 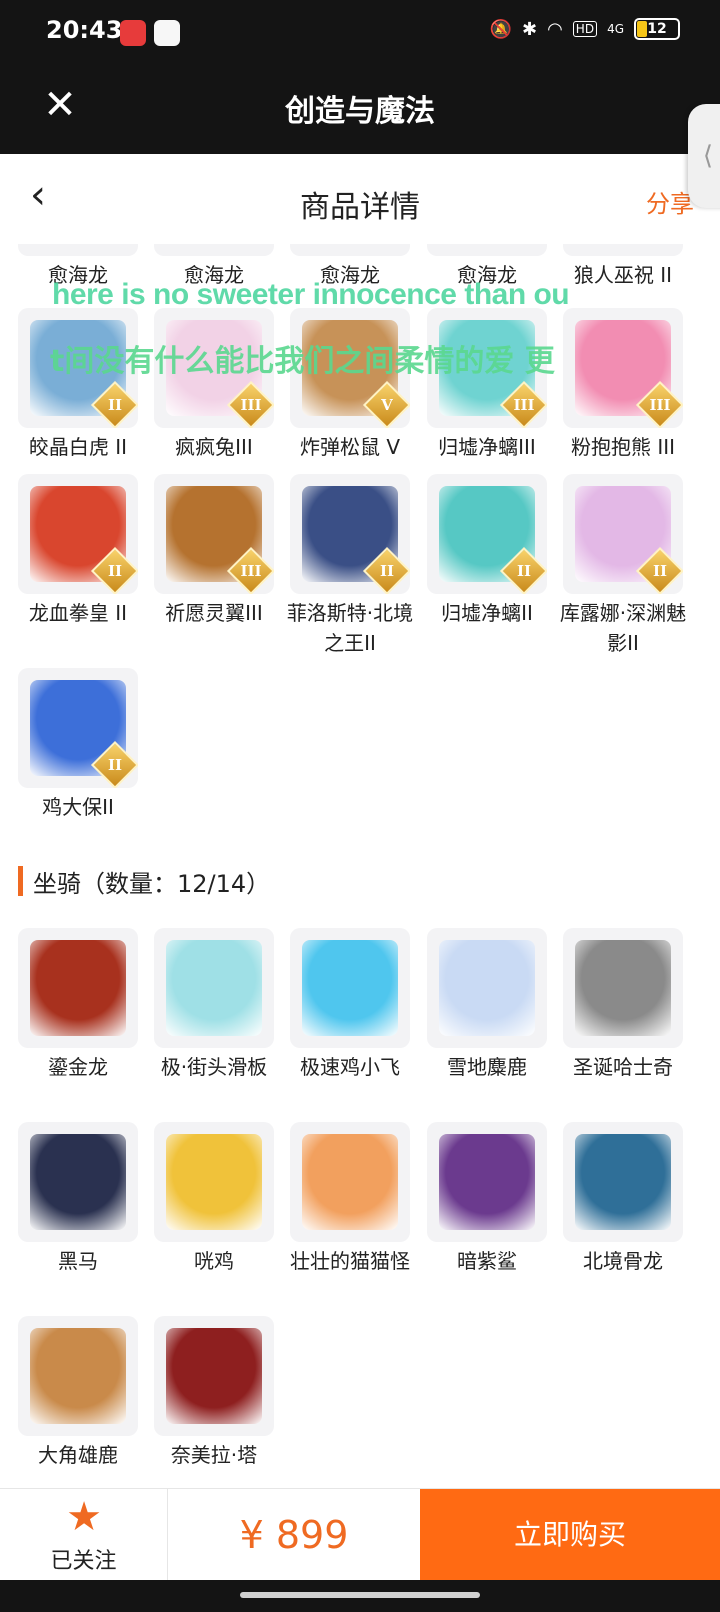 What do you see at coordinates (83, 1561) in the screenshot?
I see `follow-label: 已关注` at bounding box center [83, 1561].